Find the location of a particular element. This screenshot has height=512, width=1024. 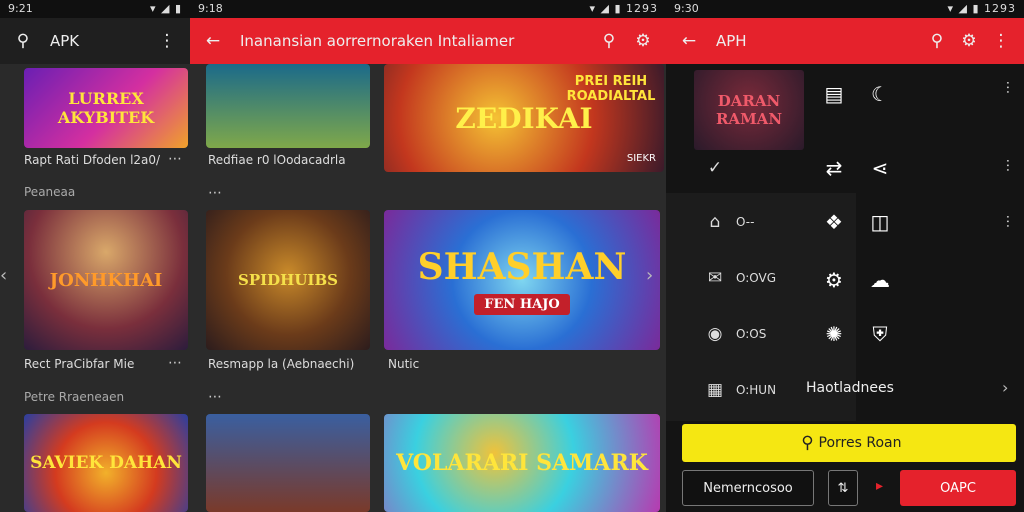

book-icon: ◫ is located at coordinates (880, 222).